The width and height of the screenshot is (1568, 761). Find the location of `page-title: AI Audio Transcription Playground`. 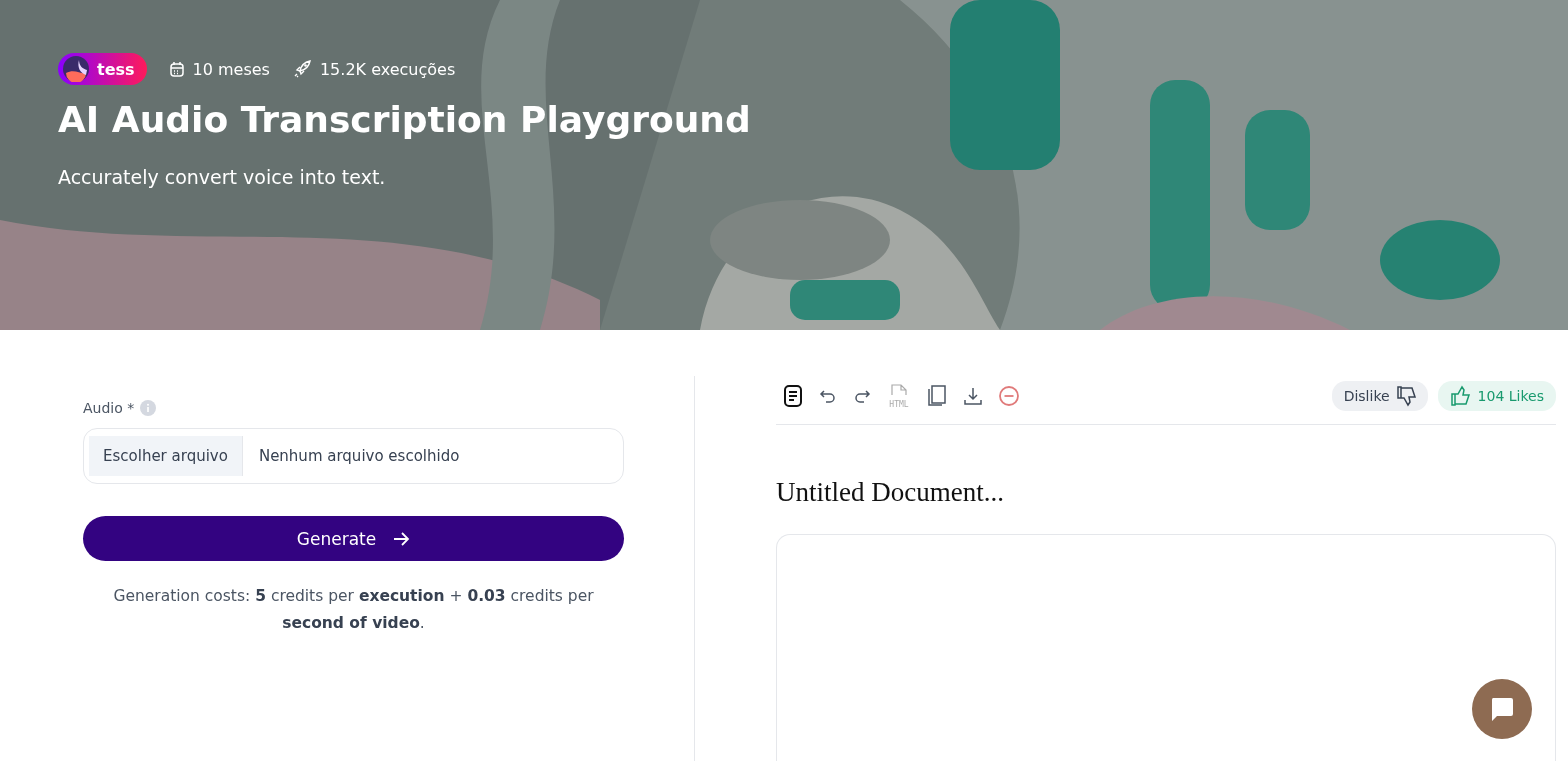

page-title: AI Audio Transcription Playground is located at coordinates (405, 119).